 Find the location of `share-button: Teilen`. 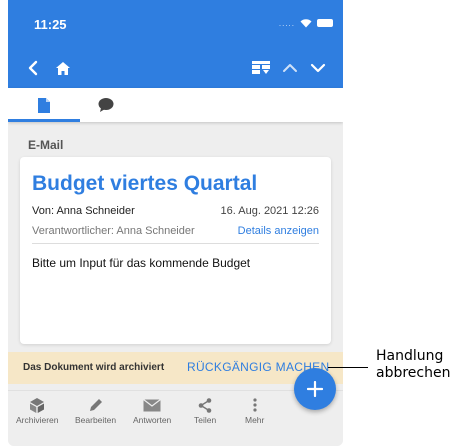

share-button: Teilen is located at coordinates (205, 411).